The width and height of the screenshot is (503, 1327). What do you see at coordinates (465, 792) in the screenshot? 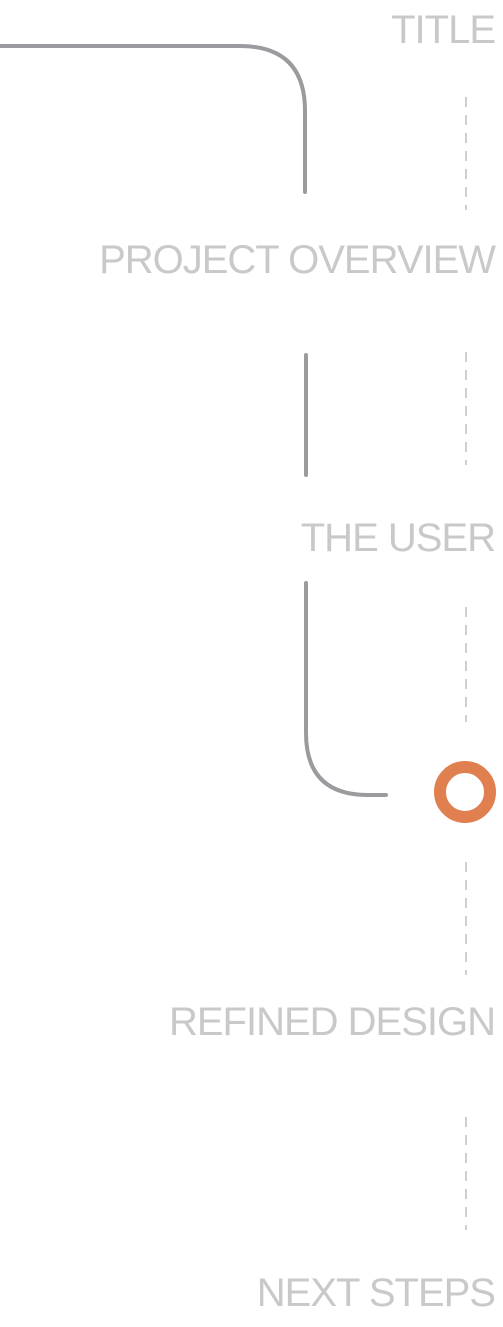
I see `current-position-marker-icon` at bounding box center [465, 792].